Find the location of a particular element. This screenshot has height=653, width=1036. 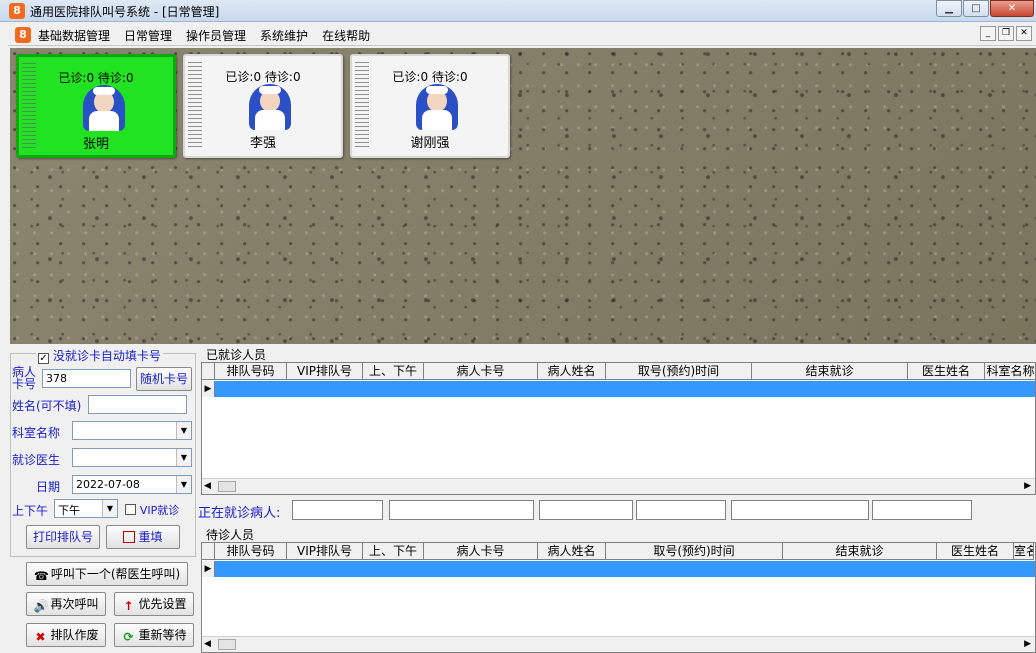

doctor-select: ▼ is located at coordinates (132, 457).